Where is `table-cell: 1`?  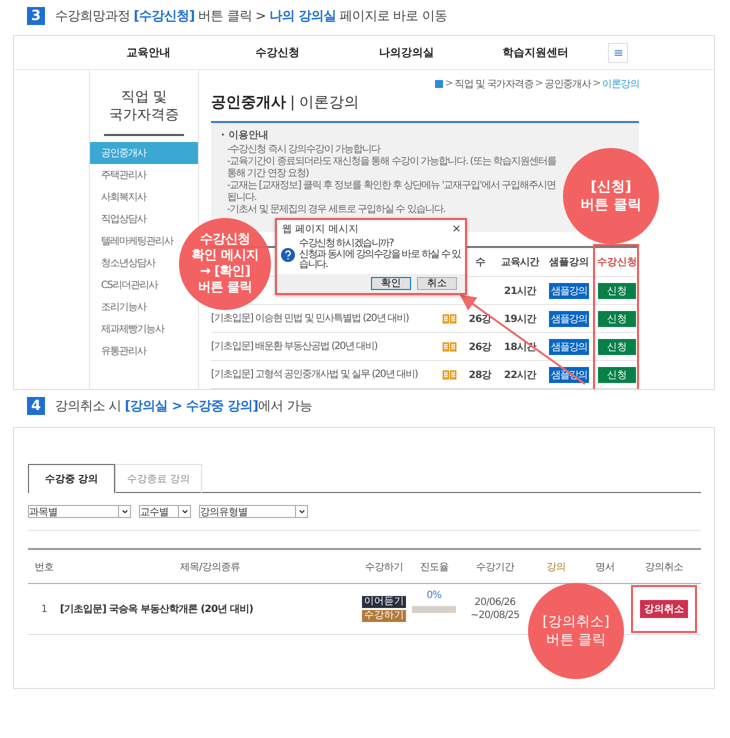 table-cell: 1 is located at coordinates (44, 609).